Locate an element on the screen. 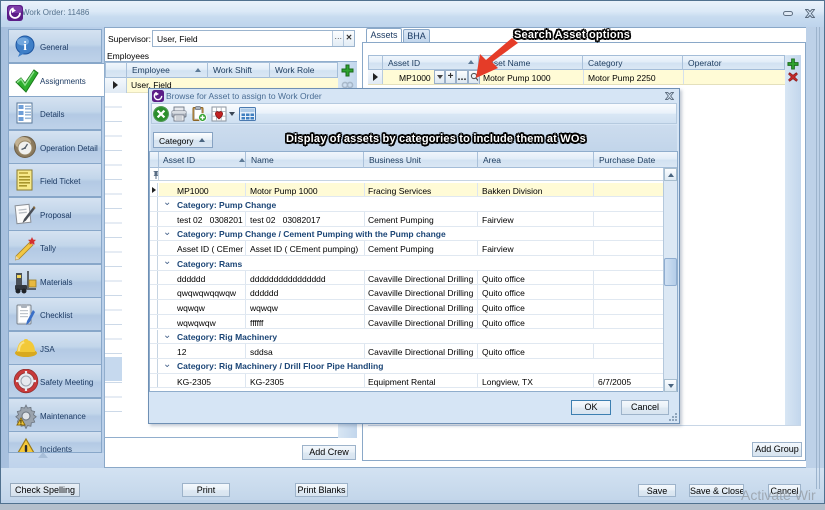 The width and height of the screenshot is (825, 510). svg-text: i is located at coordinates (25, 45).